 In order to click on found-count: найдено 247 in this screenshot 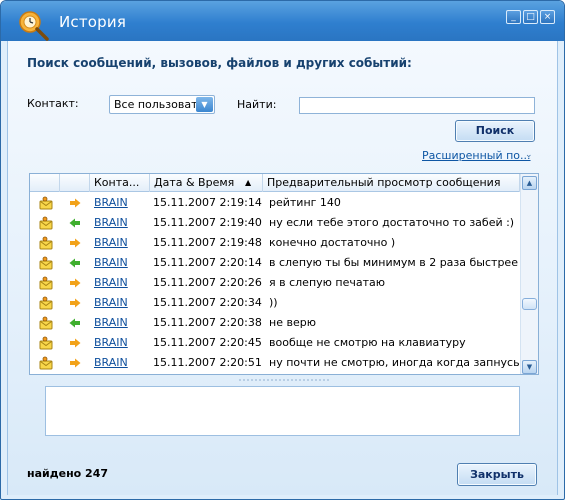, I will do `click(68, 473)`.